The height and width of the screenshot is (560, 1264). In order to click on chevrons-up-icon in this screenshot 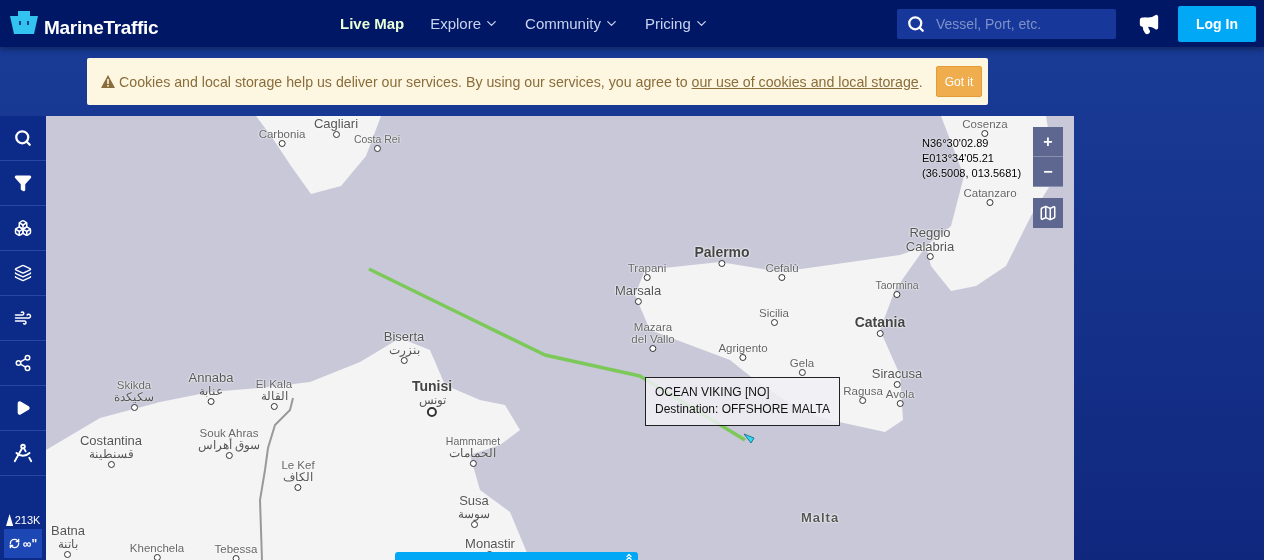, I will do `click(629, 556)`.